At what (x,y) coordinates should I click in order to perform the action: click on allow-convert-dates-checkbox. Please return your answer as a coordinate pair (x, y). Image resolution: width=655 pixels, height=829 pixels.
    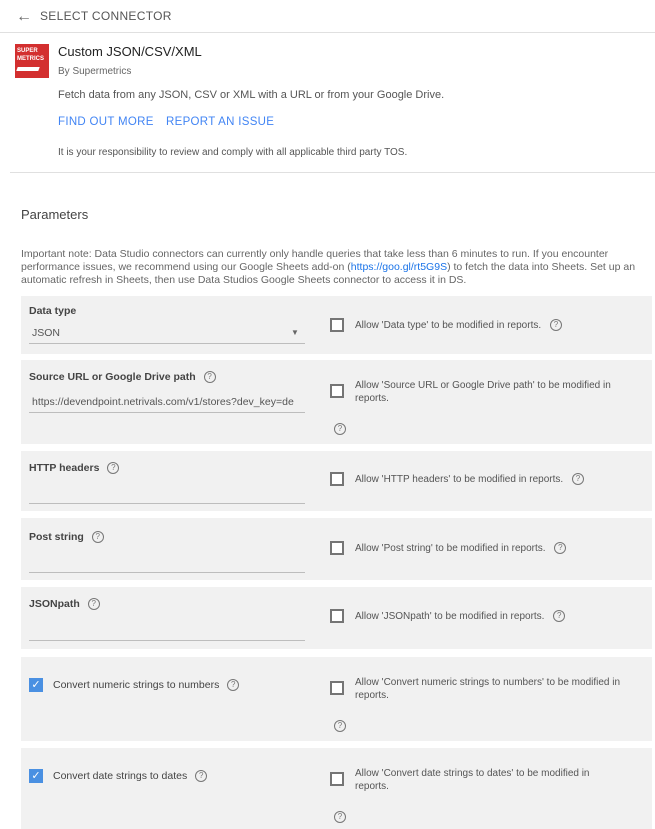
    Looking at the image, I should click on (337, 779).